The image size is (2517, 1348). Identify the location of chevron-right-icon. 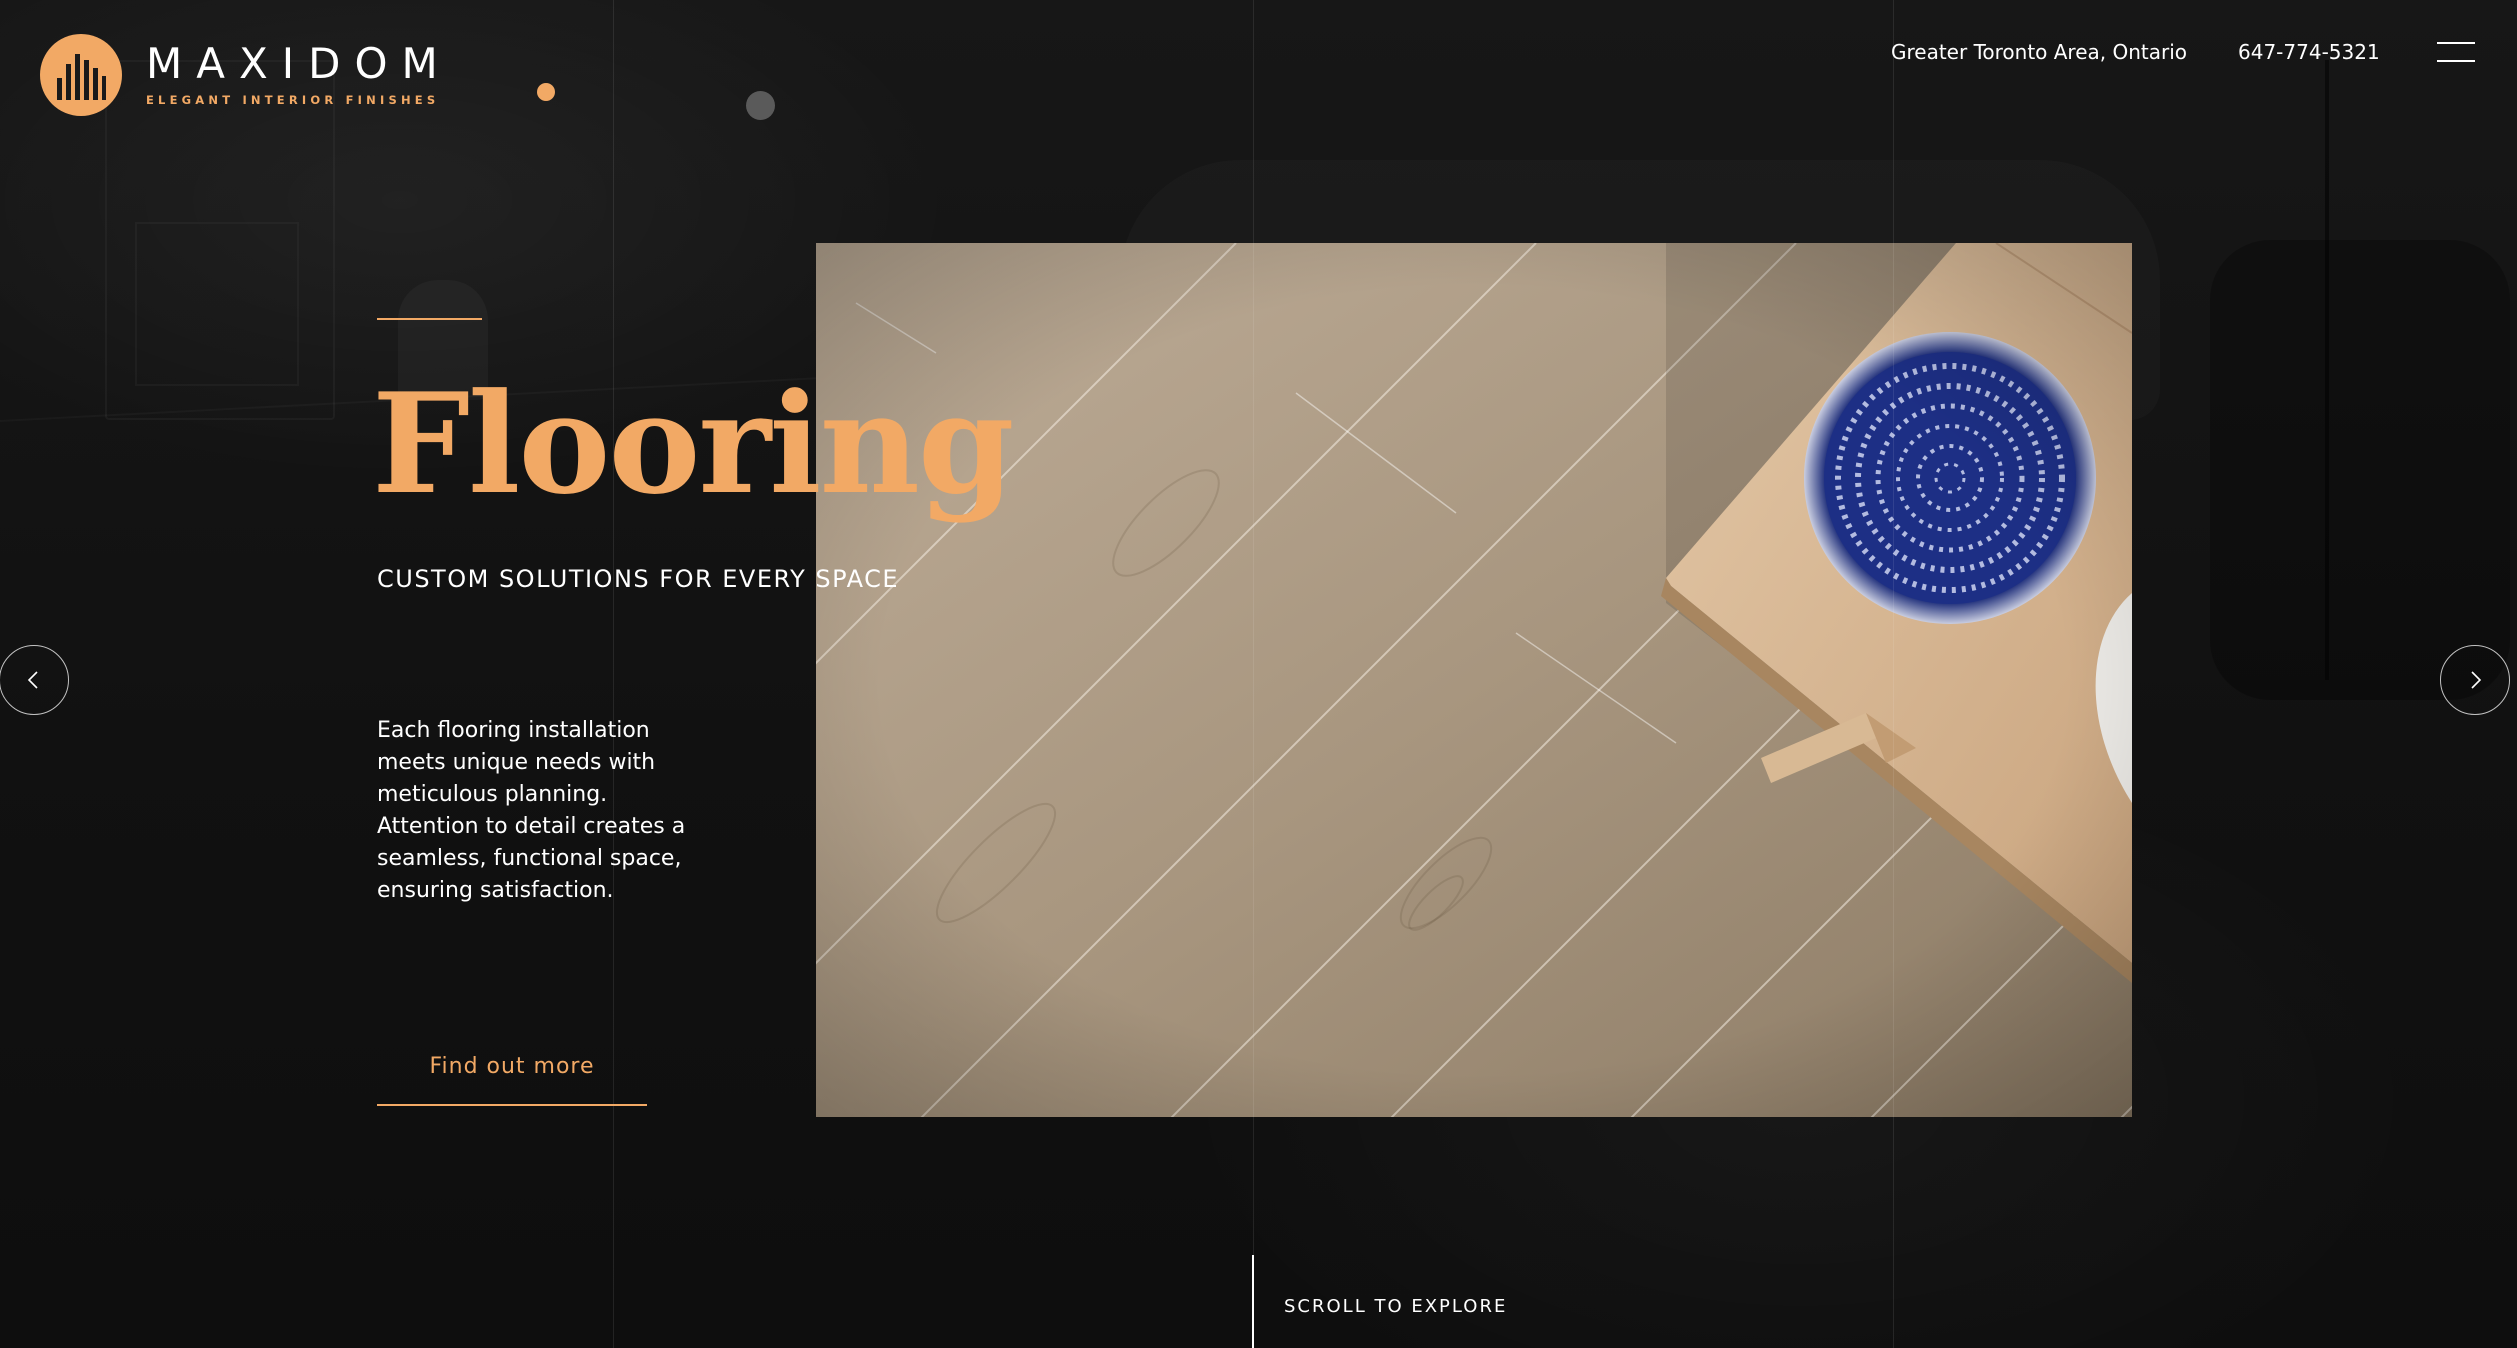
(2476, 680).